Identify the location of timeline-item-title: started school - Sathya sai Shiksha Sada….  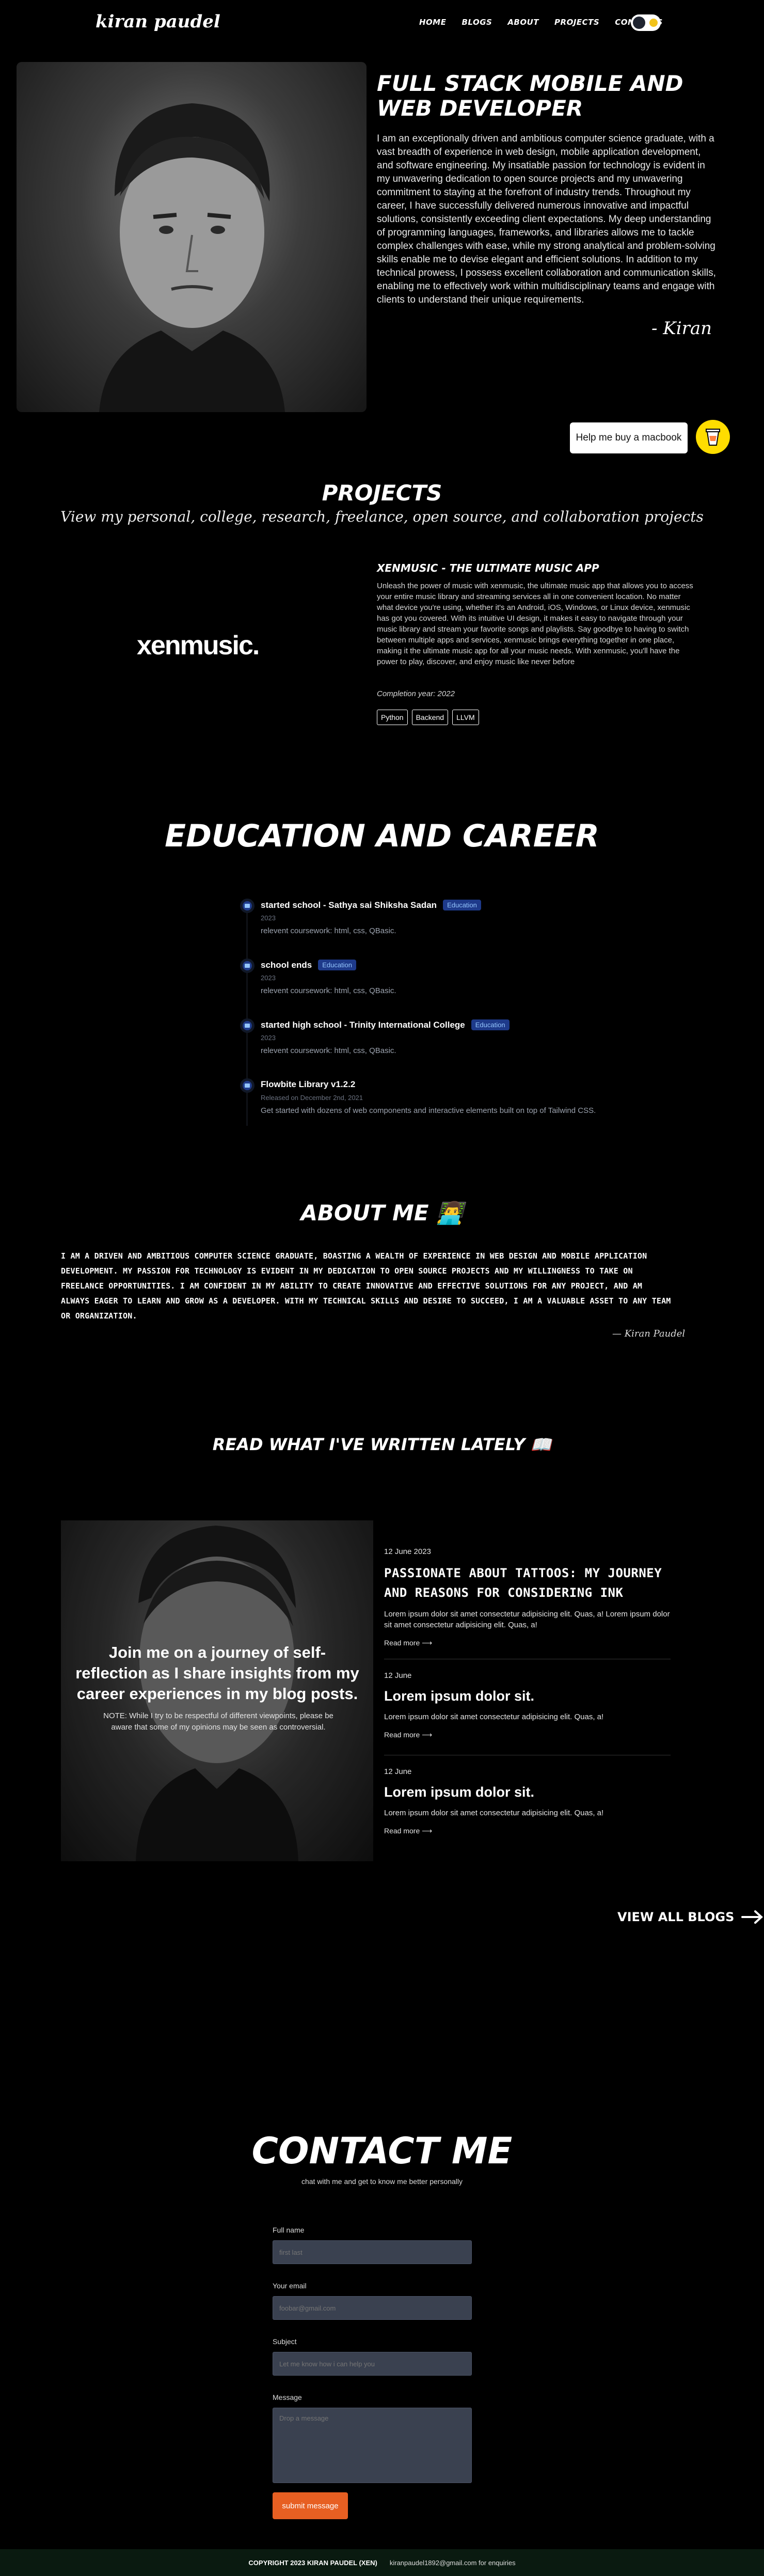
(349, 905).